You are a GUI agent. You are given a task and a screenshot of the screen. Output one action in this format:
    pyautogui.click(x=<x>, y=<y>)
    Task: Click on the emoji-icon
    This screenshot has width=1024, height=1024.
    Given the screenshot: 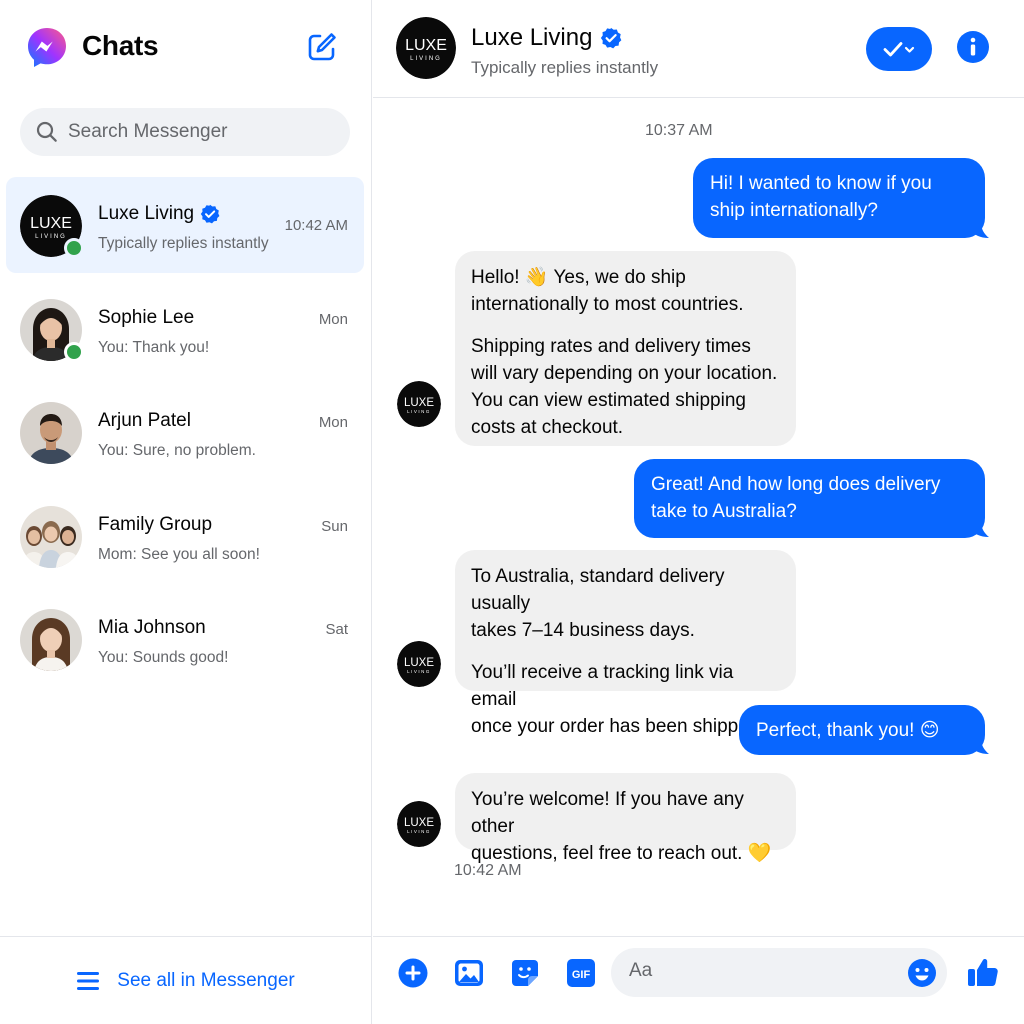 What is the action you would take?
    pyautogui.click(x=922, y=973)
    